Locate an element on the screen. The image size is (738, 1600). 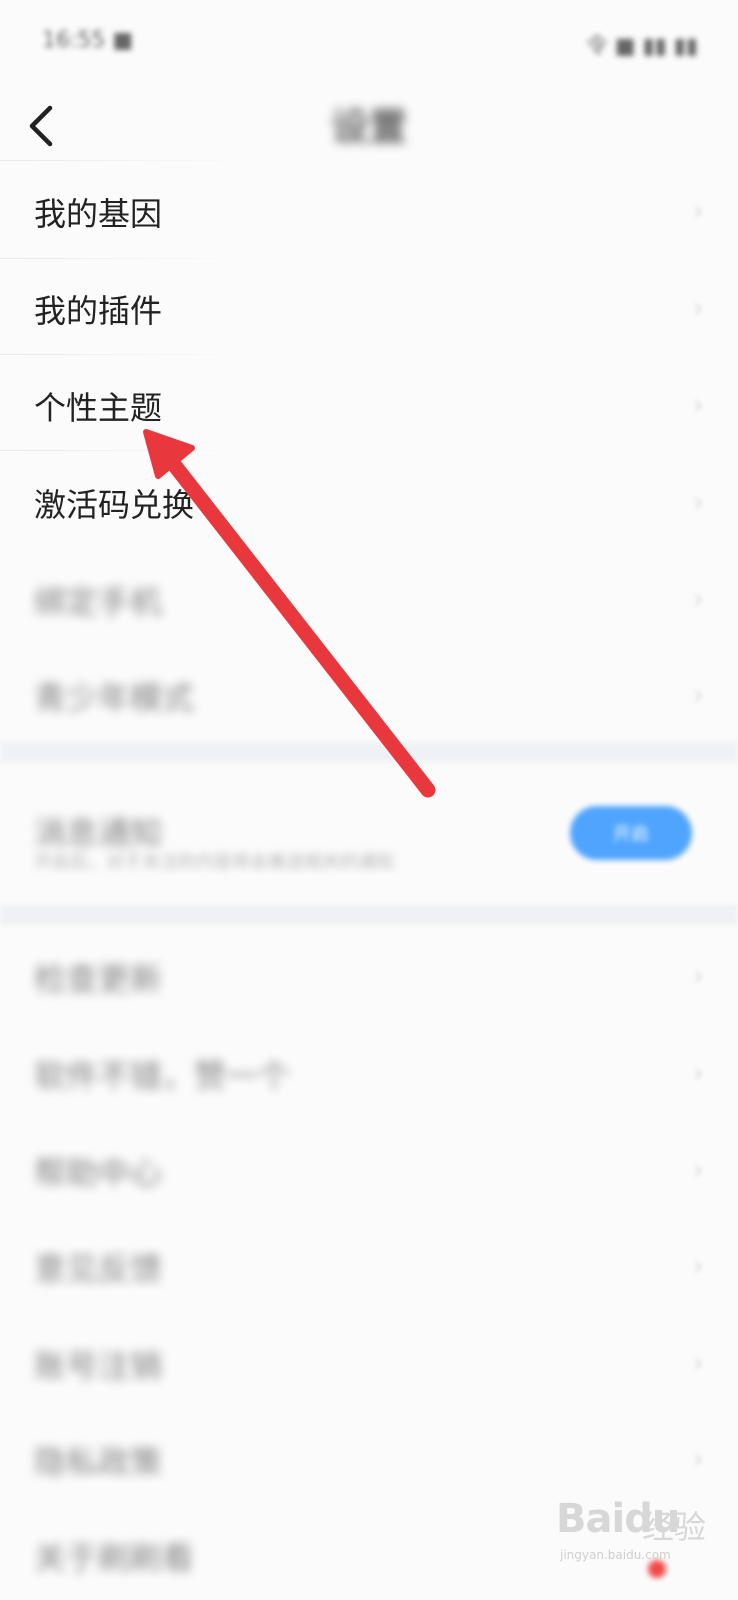
notification-toggle-button: 开启 is located at coordinates (631, 833).